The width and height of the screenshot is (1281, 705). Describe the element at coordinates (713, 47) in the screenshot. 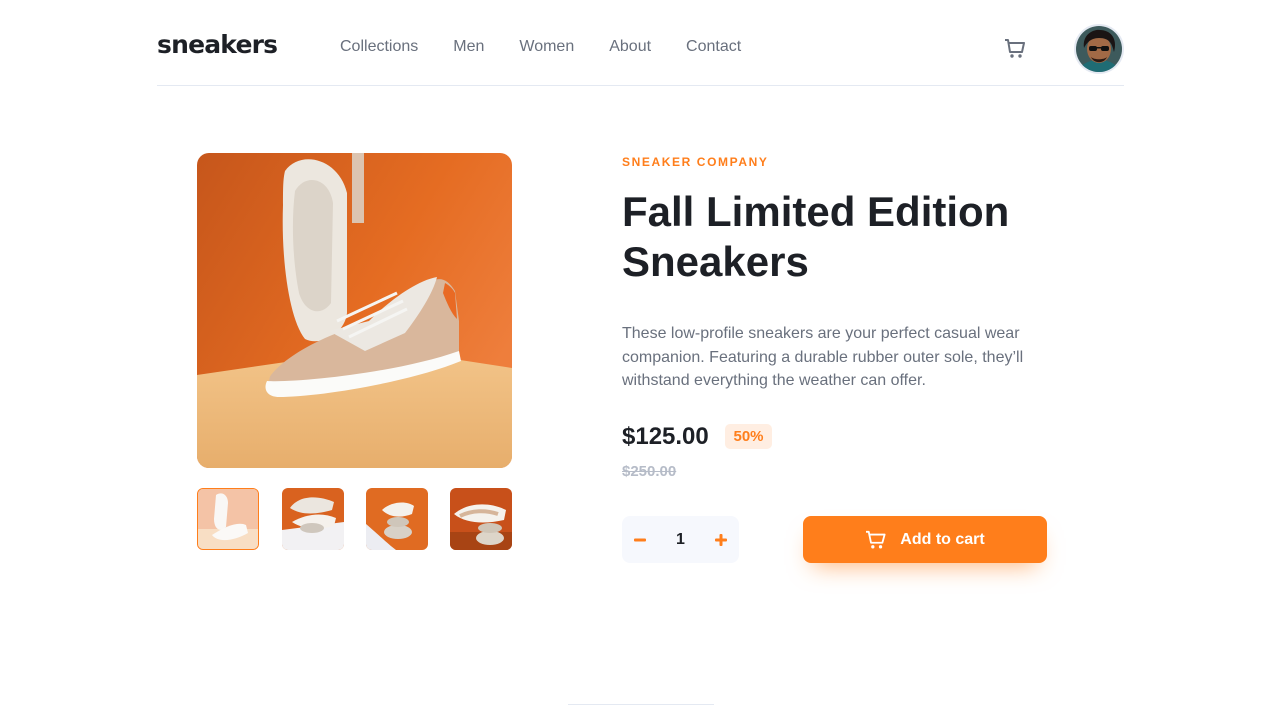

I see `nav-link-contact: Contact` at that location.